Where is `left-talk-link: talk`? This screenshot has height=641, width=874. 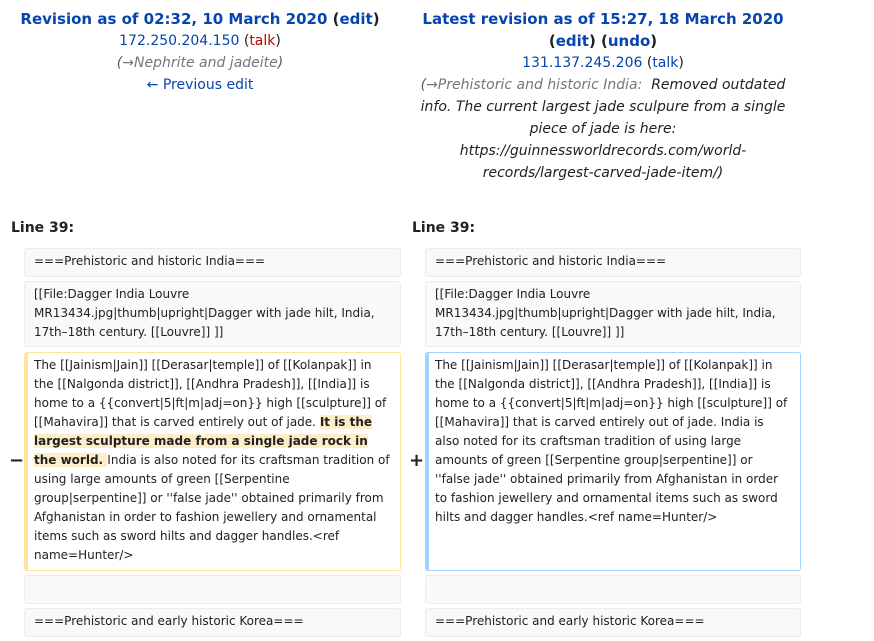 left-talk-link: talk is located at coordinates (262, 41).